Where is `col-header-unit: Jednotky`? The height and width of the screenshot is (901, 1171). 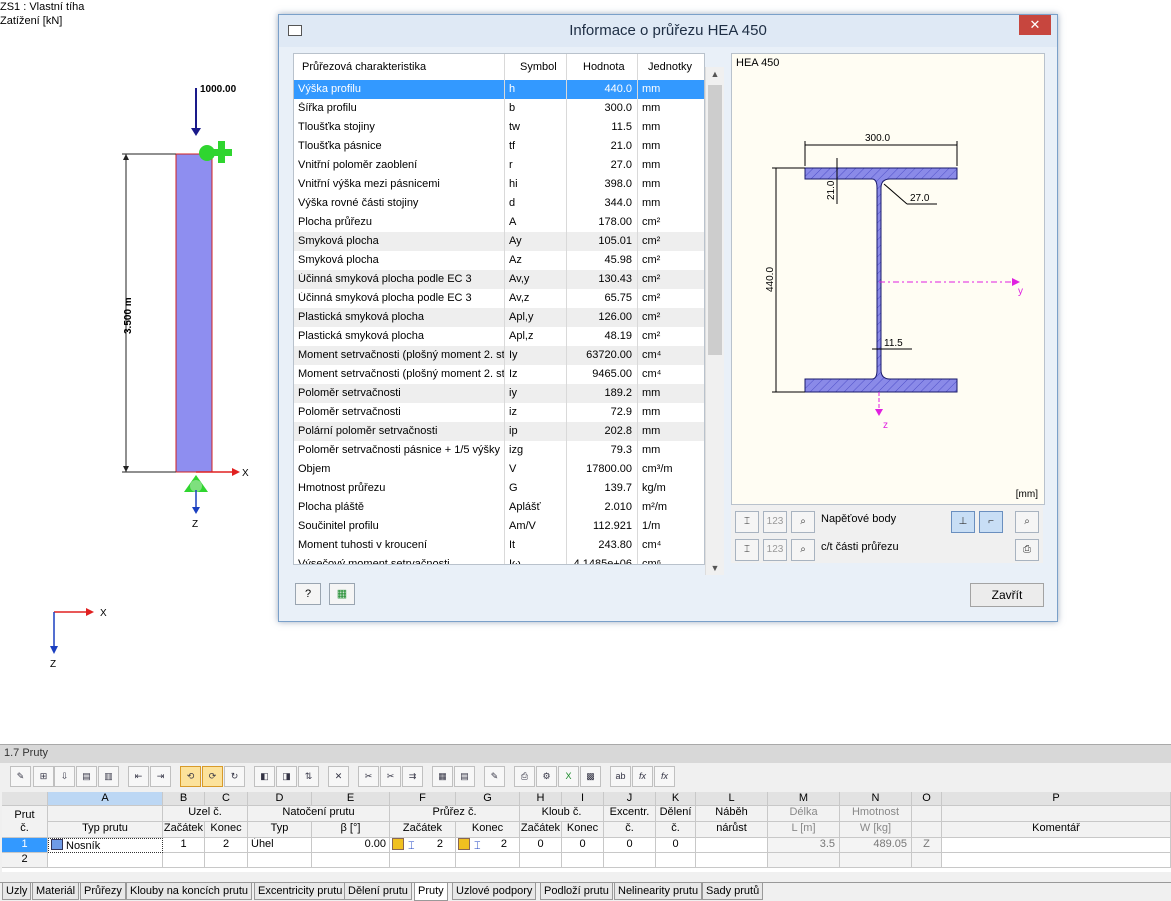
col-header-unit: Jednotky is located at coordinates (670, 67).